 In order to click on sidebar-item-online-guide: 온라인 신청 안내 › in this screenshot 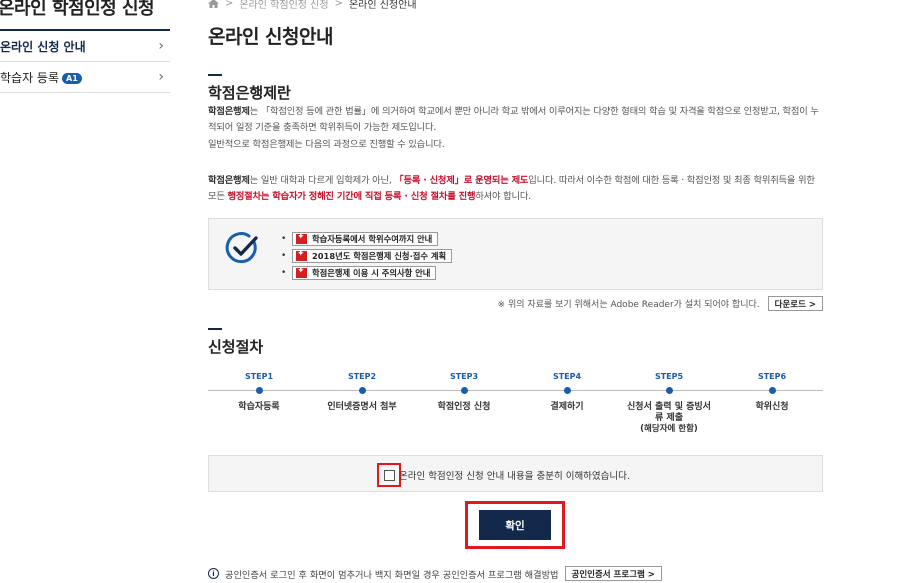, I will do `click(85, 46)`.